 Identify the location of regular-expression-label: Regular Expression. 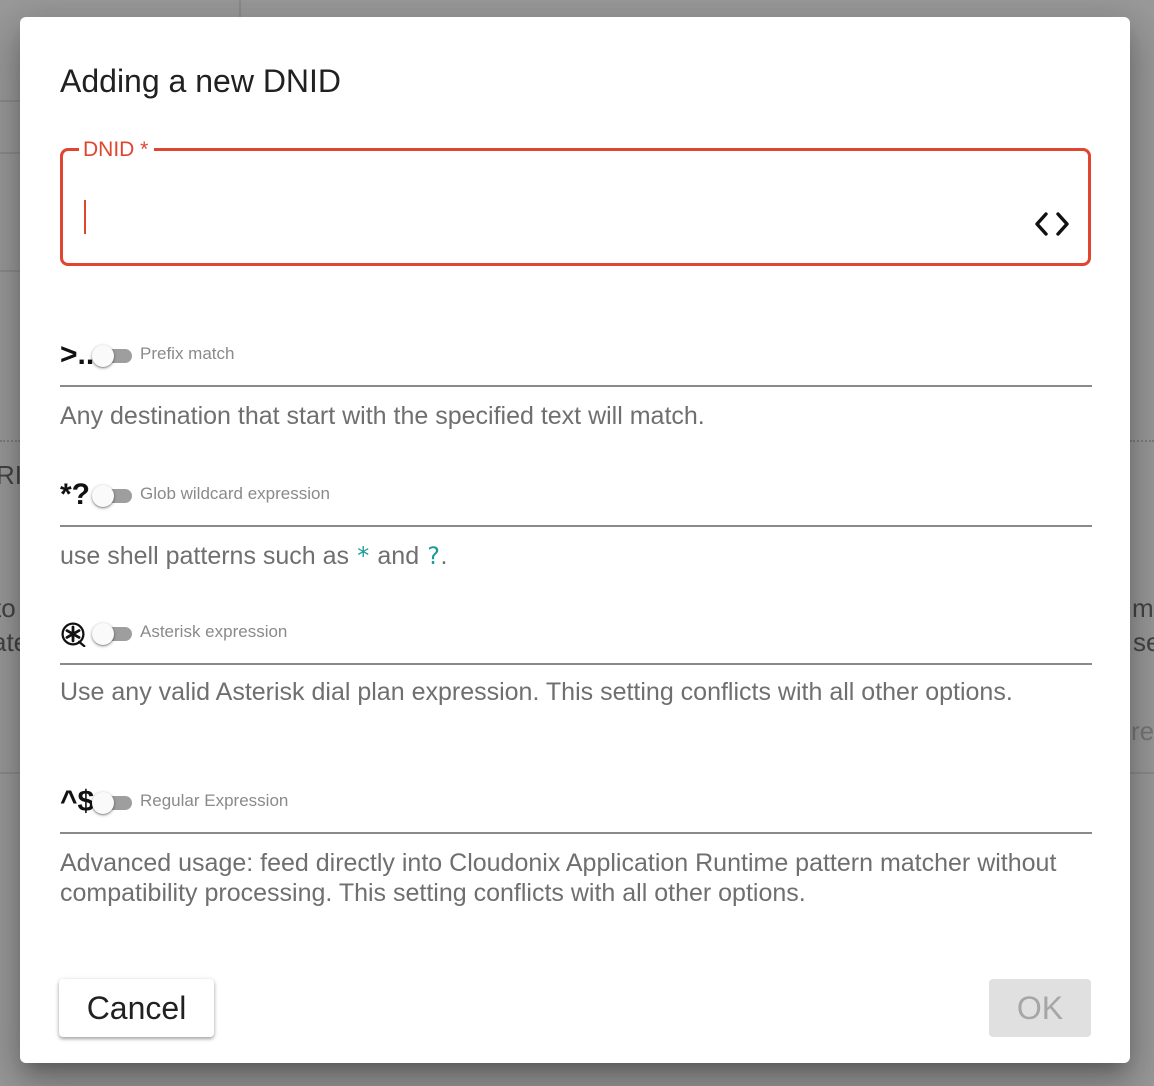
(214, 800).